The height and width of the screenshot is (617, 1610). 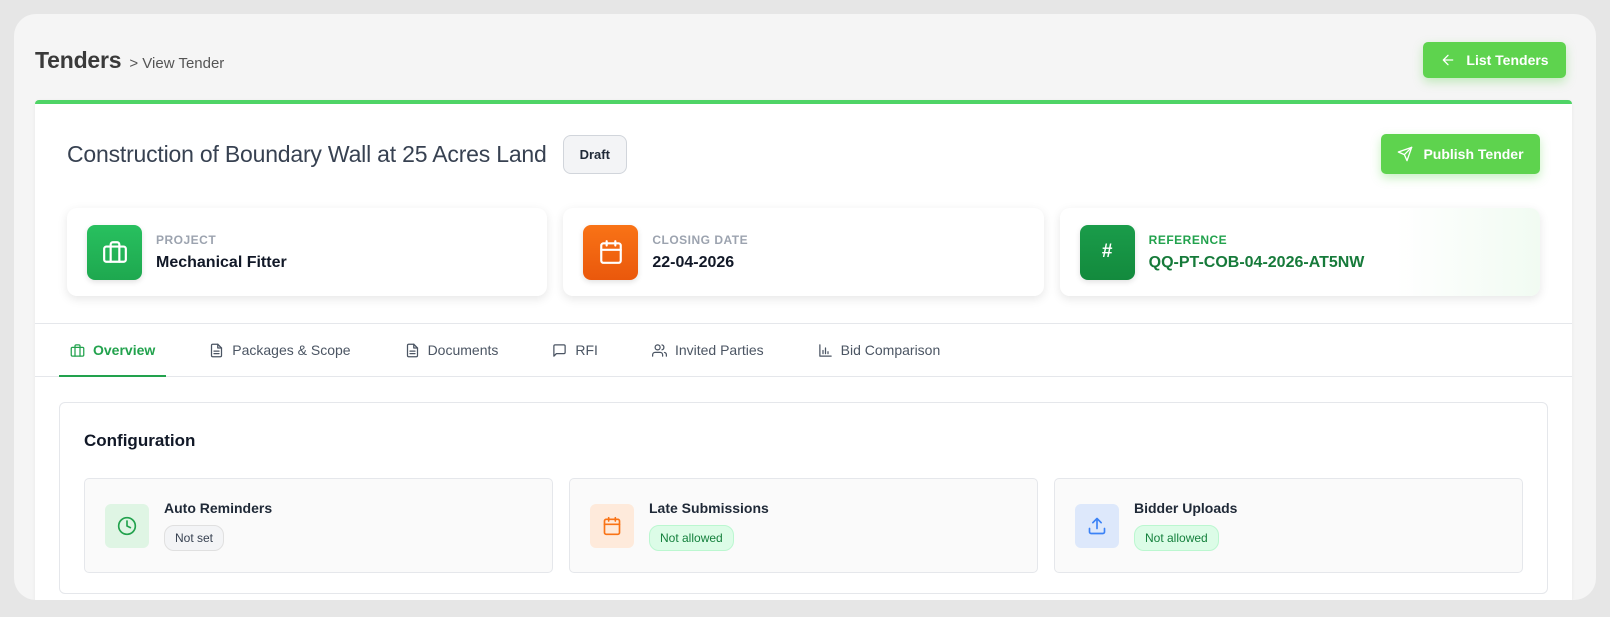 What do you see at coordinates (719, 350) in the screenshot?
I see `tab-label: Invited Parties` at bounding box center [719, 350].